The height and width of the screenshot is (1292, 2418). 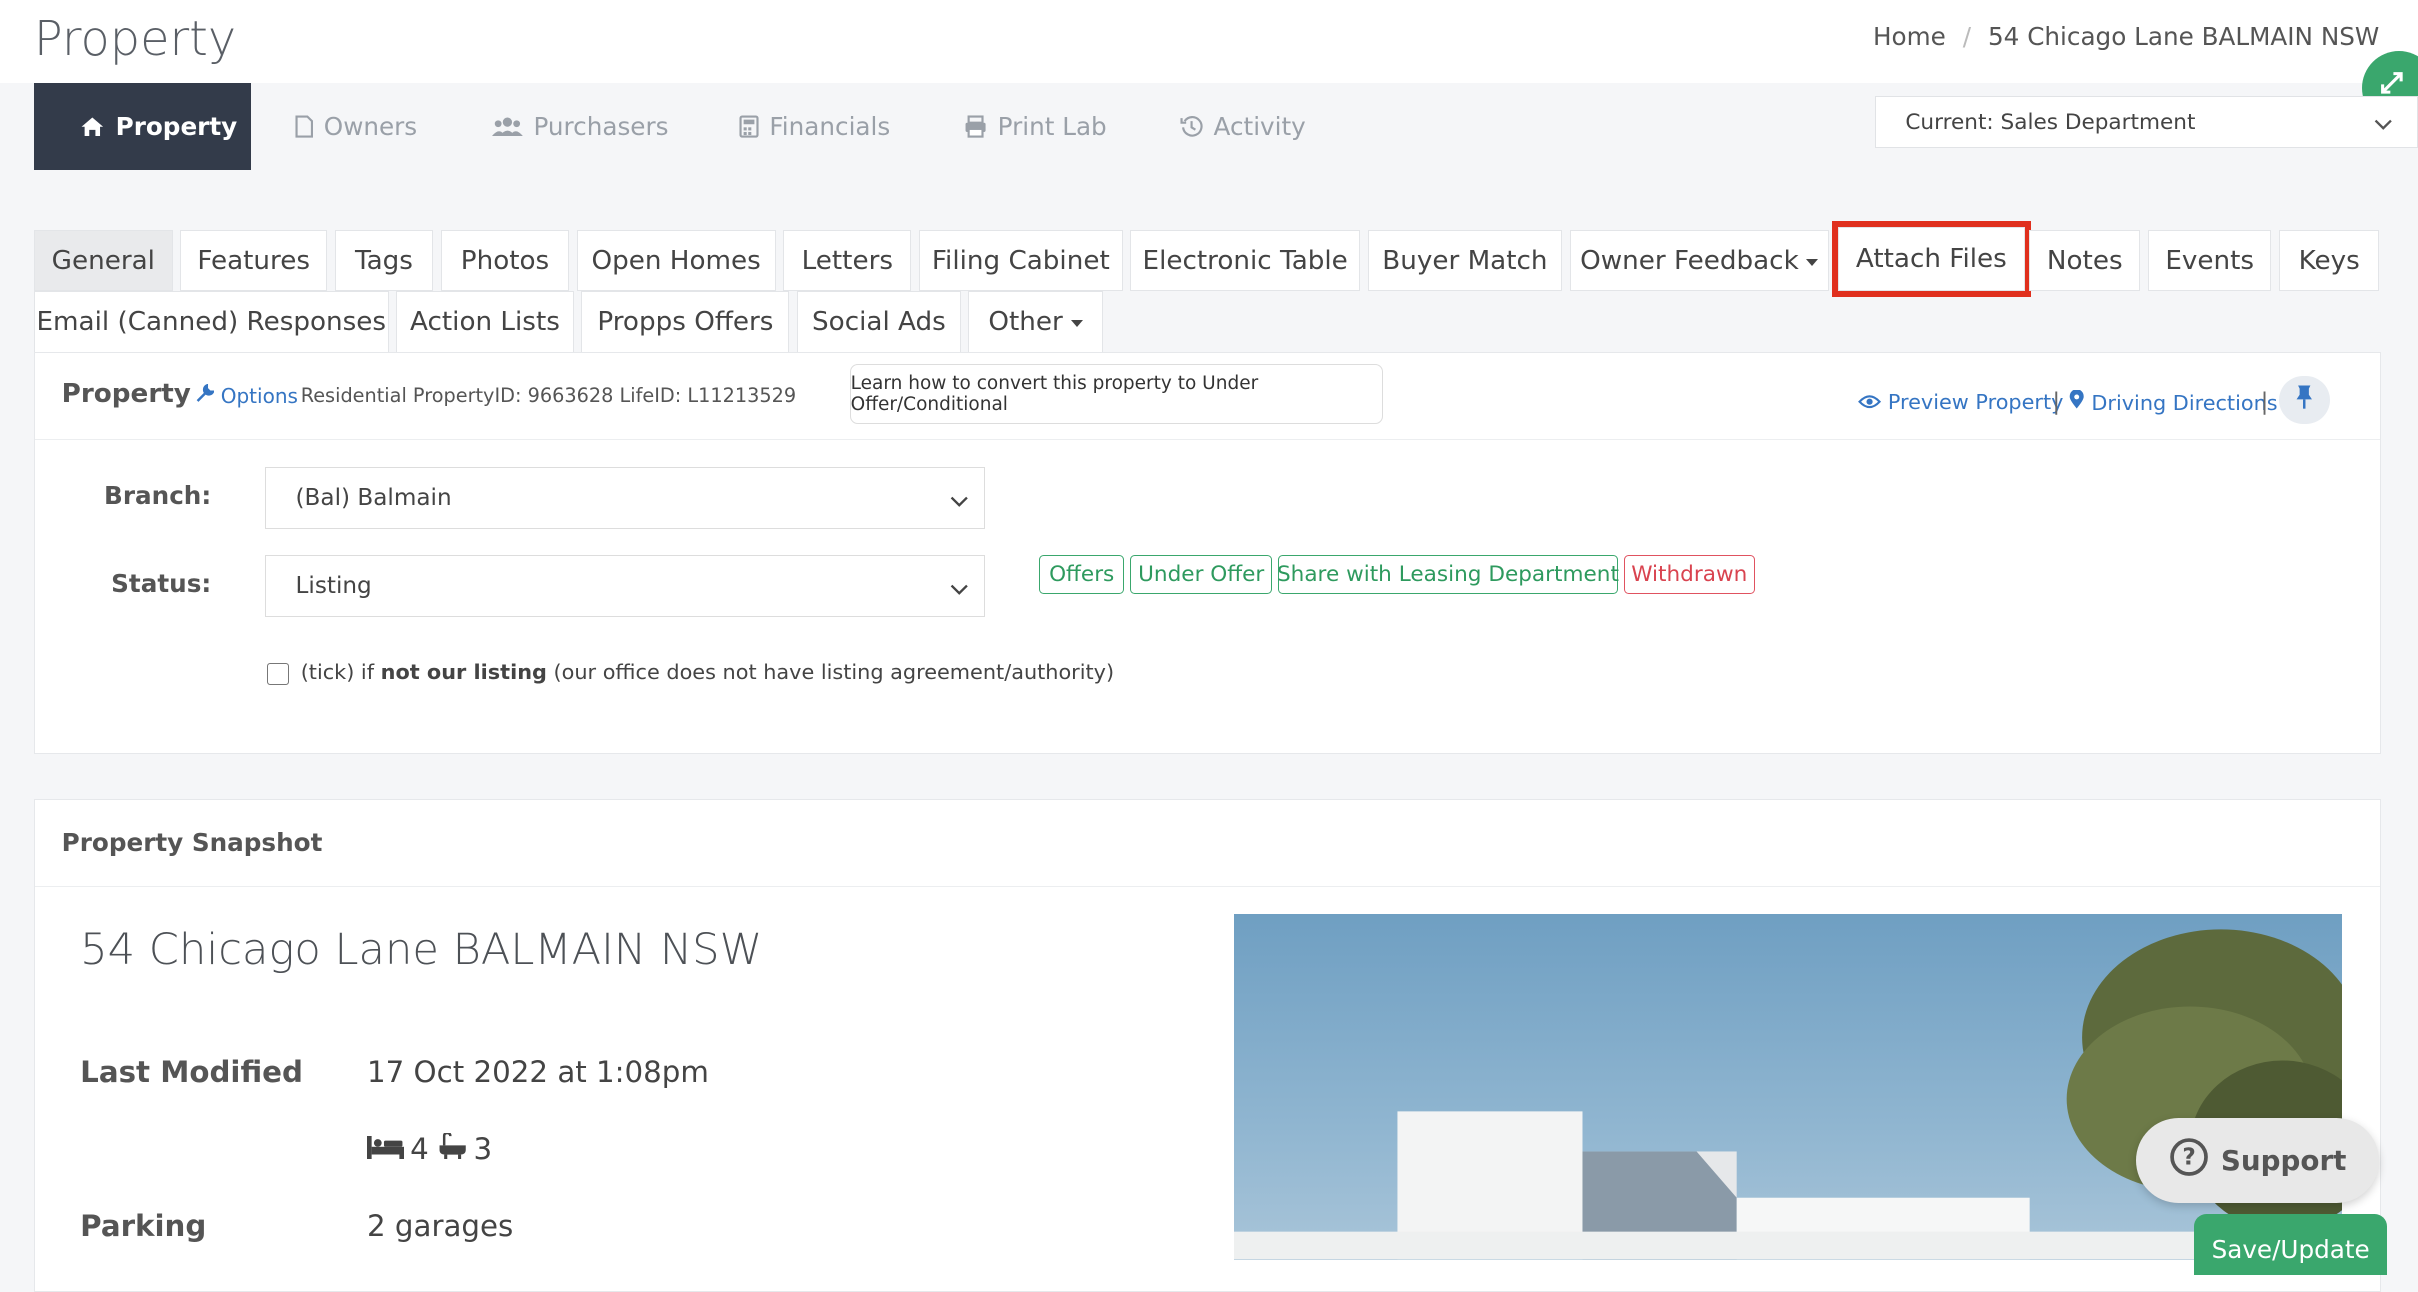 I want to click on nav-tab-label: Owners, so click(x=370, y=126).